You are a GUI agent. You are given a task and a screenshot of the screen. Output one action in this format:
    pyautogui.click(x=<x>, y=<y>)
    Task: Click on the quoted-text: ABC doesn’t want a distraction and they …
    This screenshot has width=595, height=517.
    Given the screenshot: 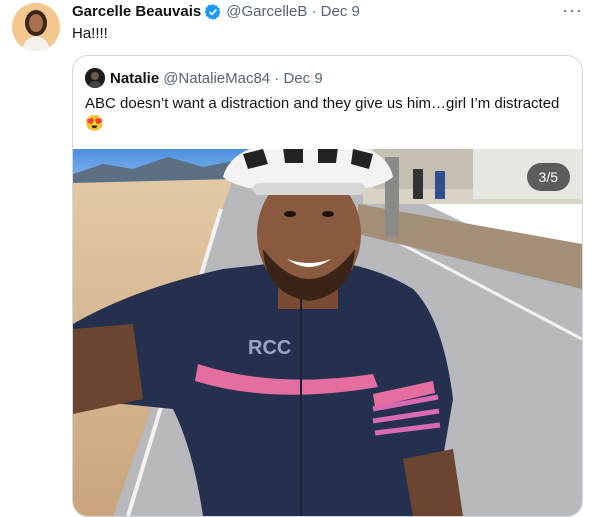 What is the action you would take?
    pyautogui.click(x=330, y=114)
    